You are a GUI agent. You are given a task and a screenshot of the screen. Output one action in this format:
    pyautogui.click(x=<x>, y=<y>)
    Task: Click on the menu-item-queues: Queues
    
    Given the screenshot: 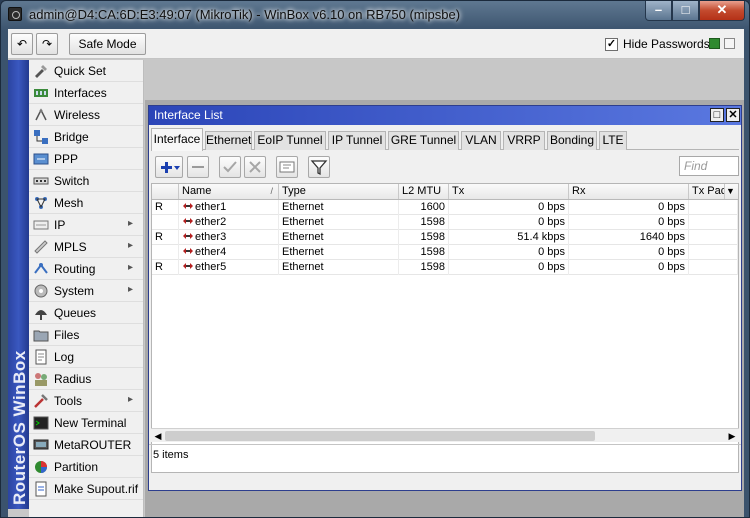 What is the action you would take?
    pyautogui.click(x=86, y=313)
    